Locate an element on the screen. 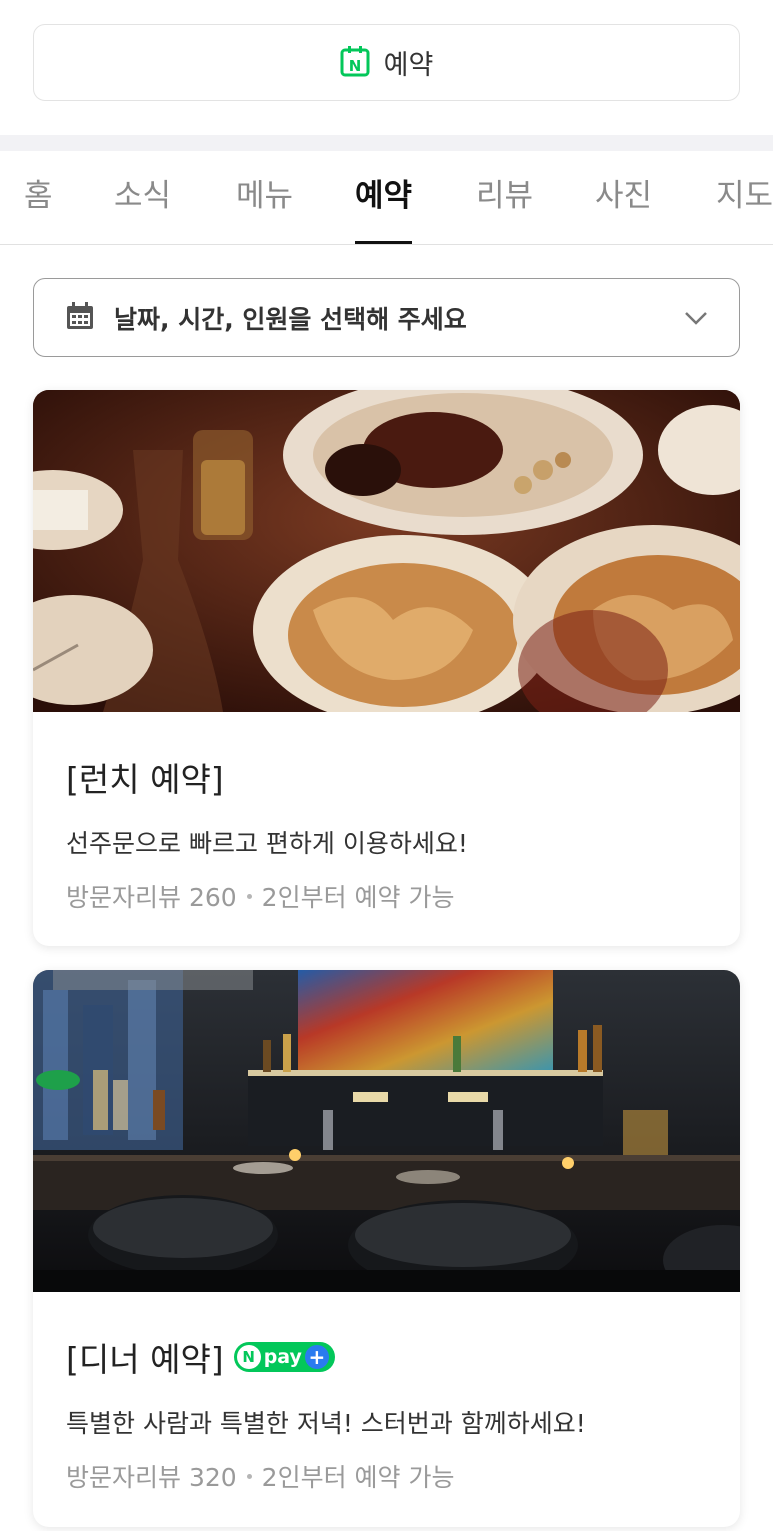  section-divider is located at coordinates (386, 143).